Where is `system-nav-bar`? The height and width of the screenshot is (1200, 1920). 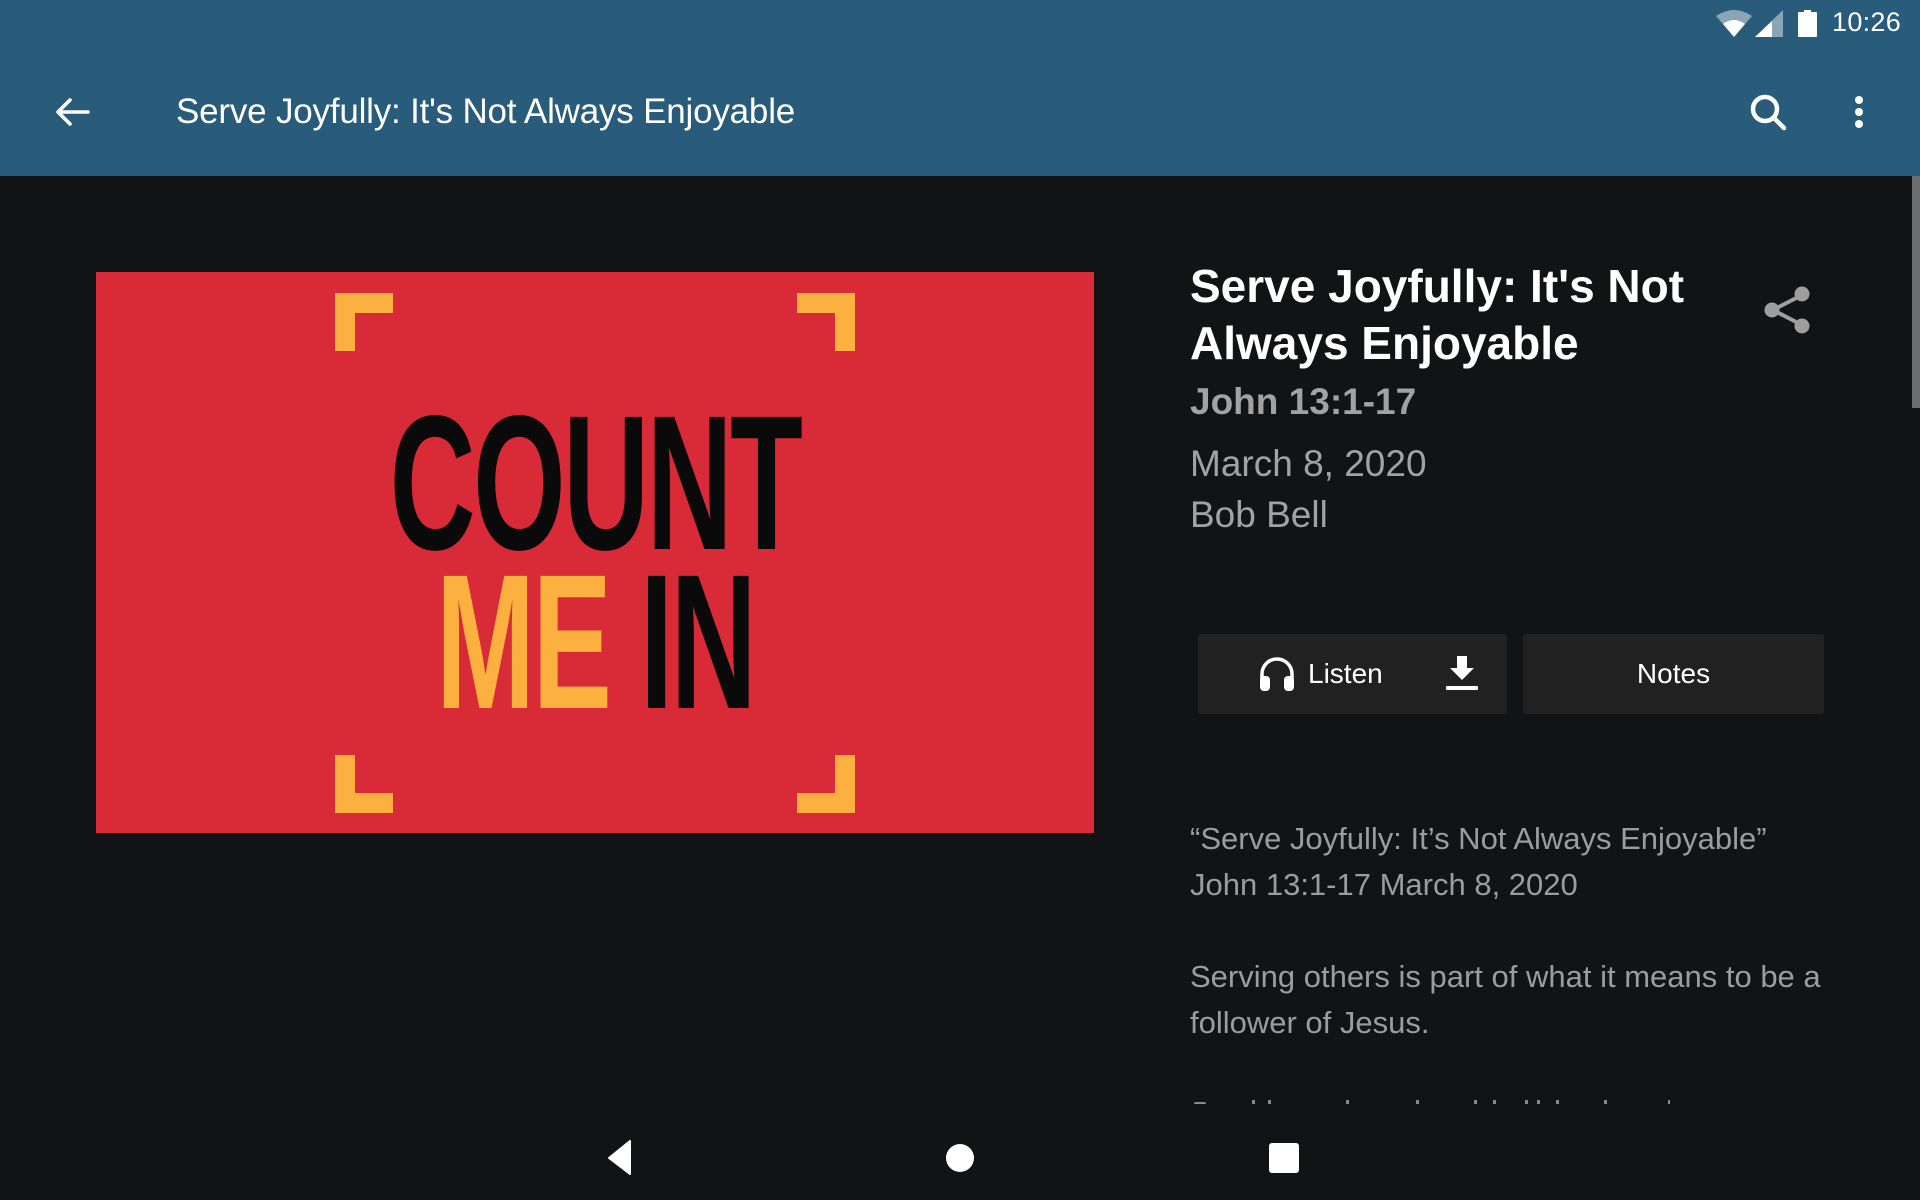
system-nav-bar is located at coordinates (960, 1152).